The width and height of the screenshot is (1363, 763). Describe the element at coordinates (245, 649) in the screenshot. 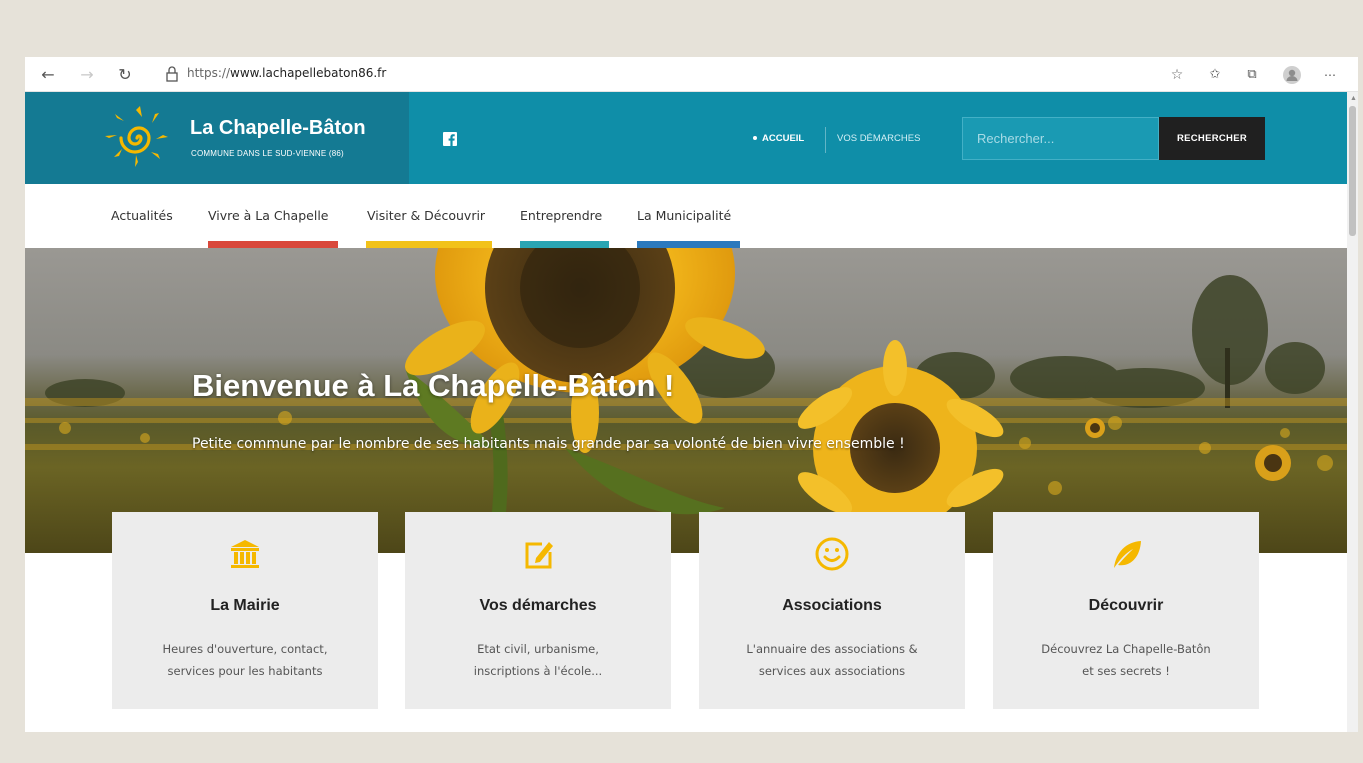

I see `card-desc-line: Heures d'ouverture, contact,` at that location.